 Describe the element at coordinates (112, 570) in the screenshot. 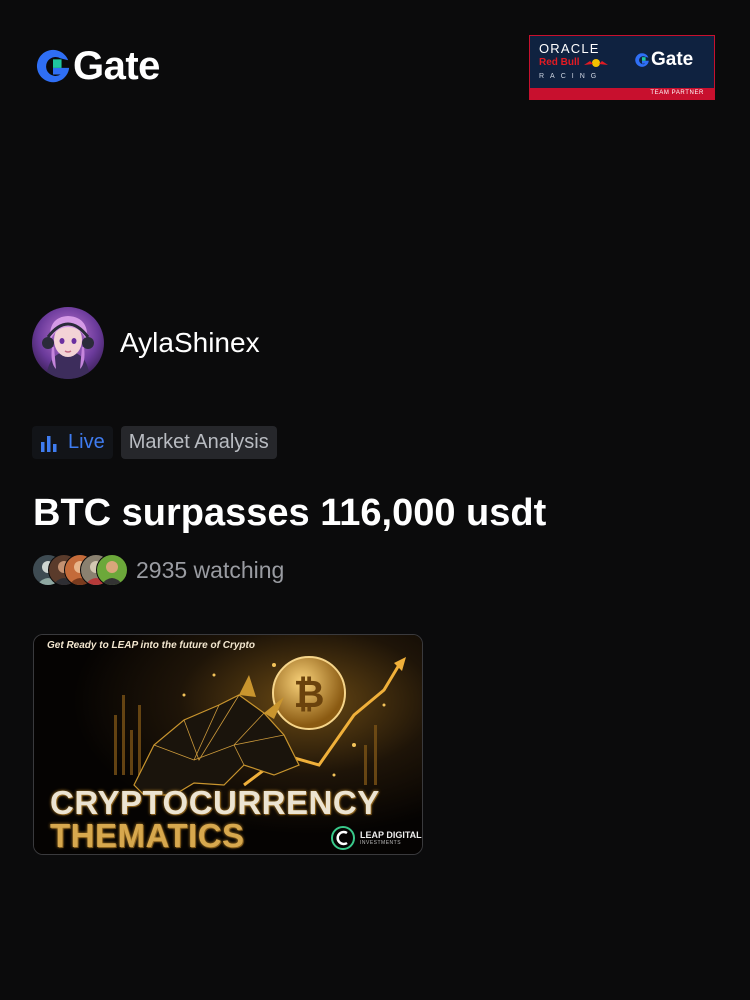

I see `viewer-avatar` at that location.